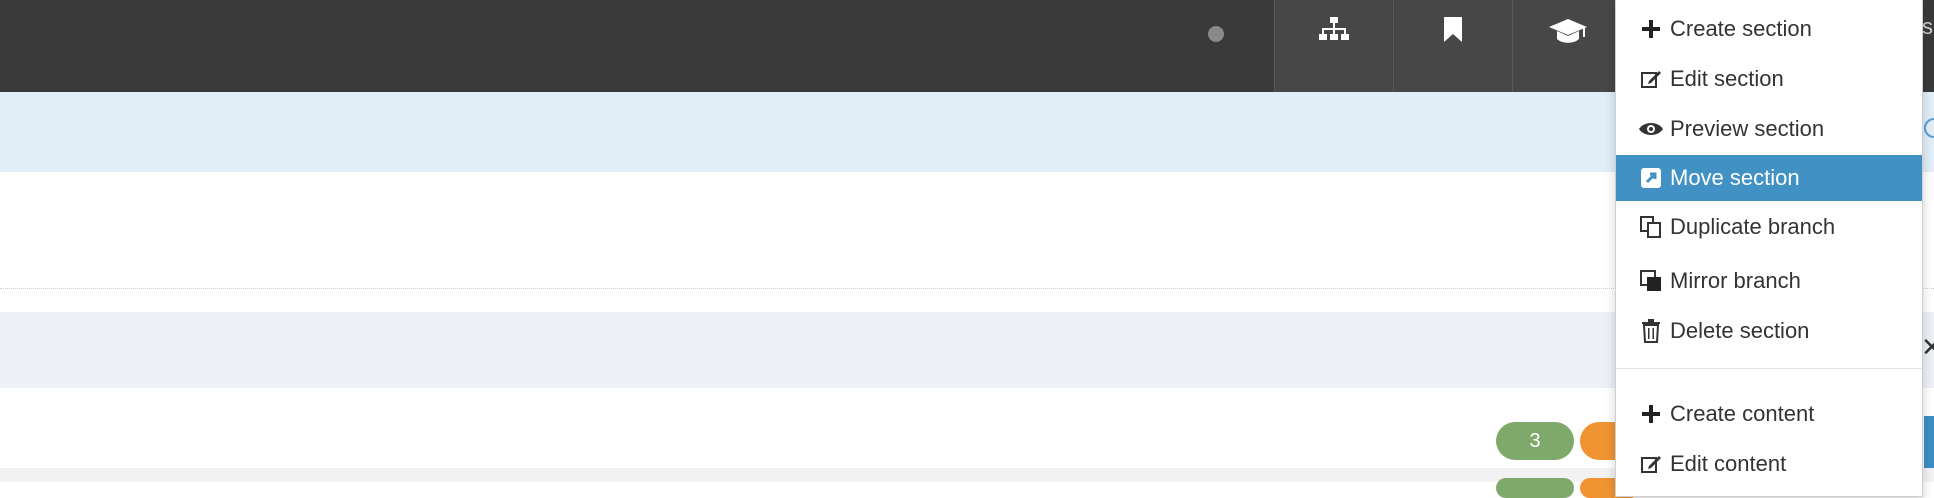 The image size is (1934, 498). What do you see at coordinates (1740, 330) in the screenshot?
I see `menu-item-label: Delete section` at bounding box center [1740, 330].